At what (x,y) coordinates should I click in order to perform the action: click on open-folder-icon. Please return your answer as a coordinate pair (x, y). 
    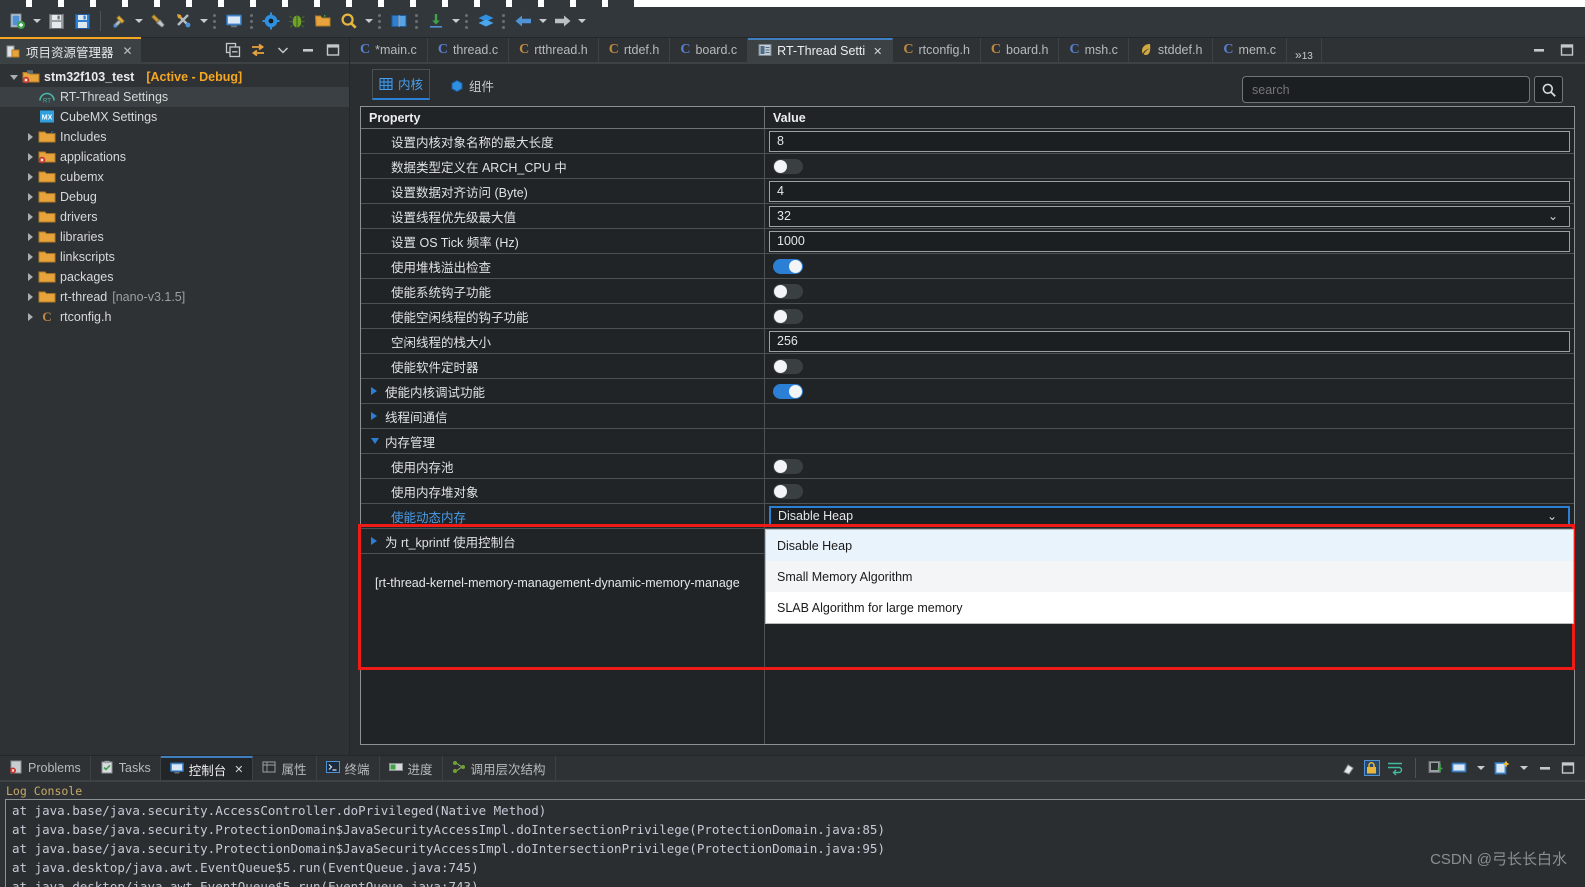
    Looking at the image, I should click on (323, 21).